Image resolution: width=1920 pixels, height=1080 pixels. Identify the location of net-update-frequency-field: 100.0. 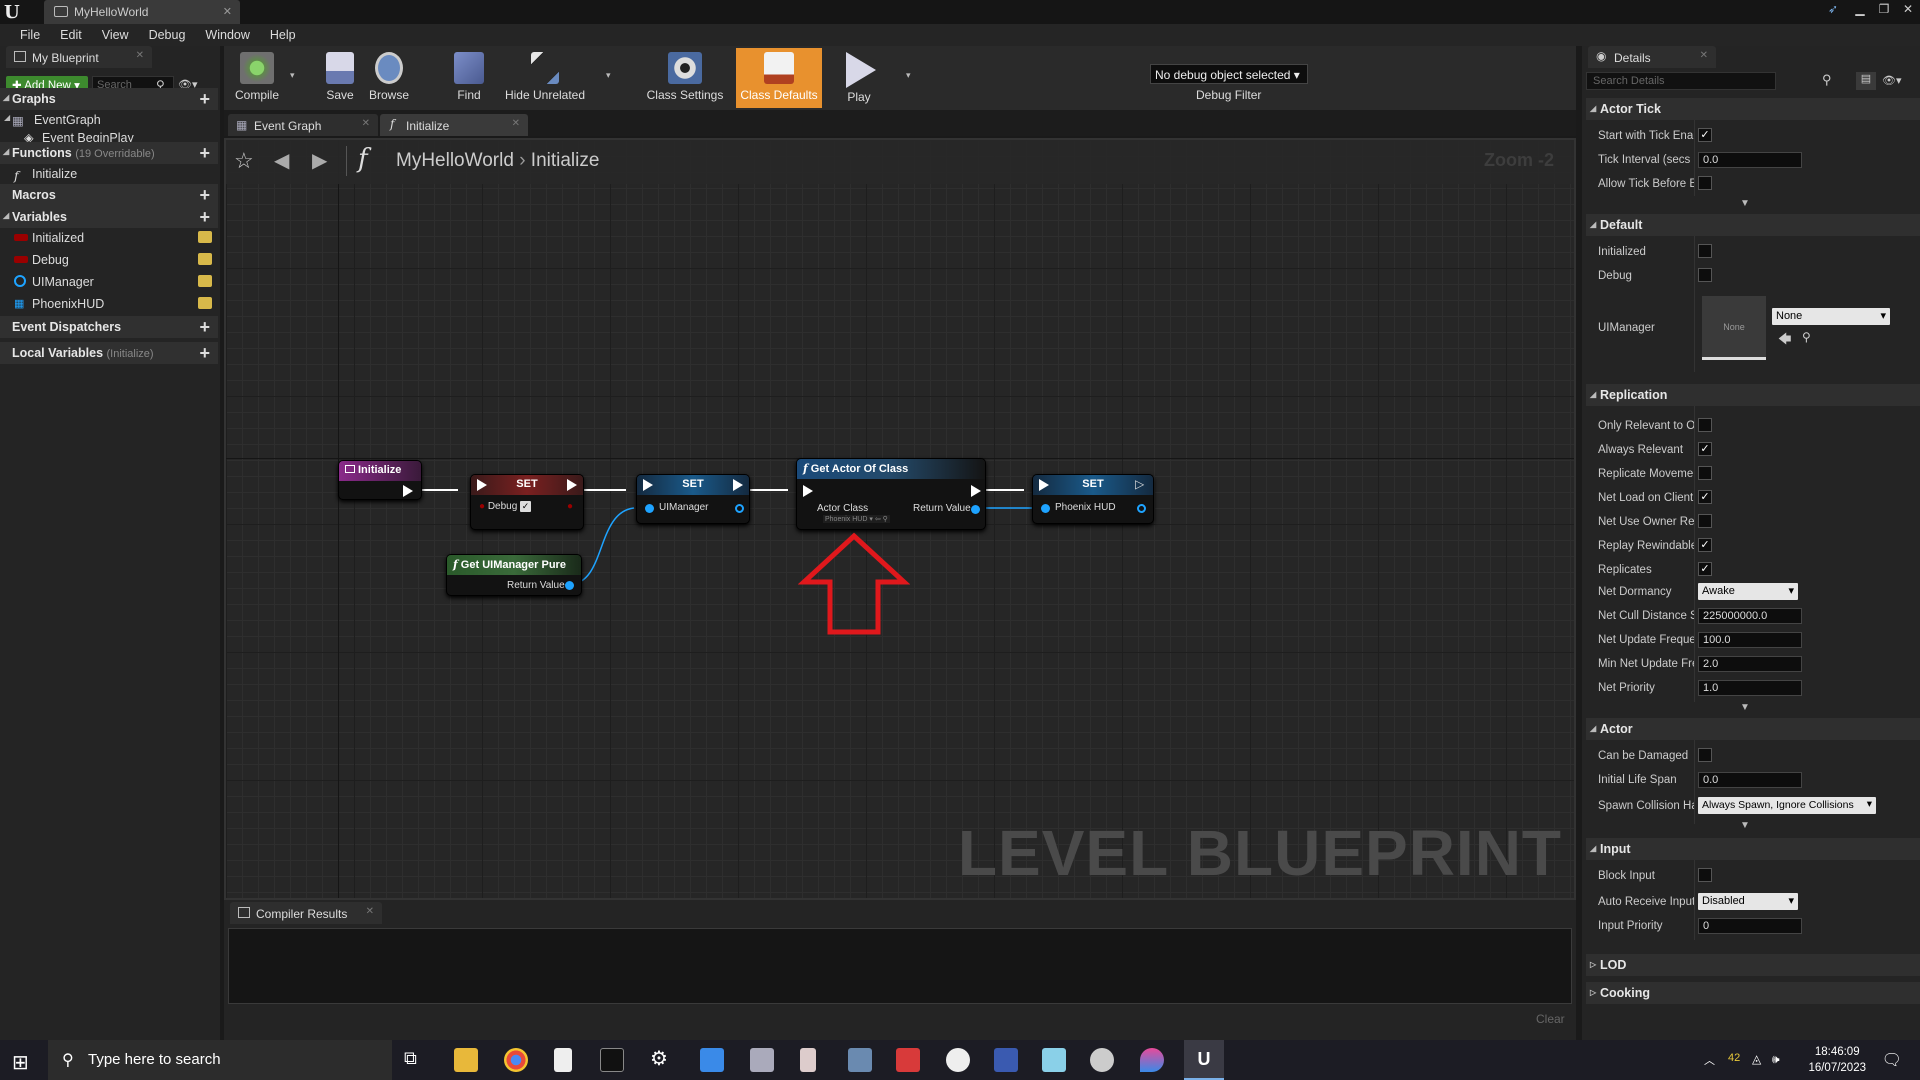
(1750, 640).